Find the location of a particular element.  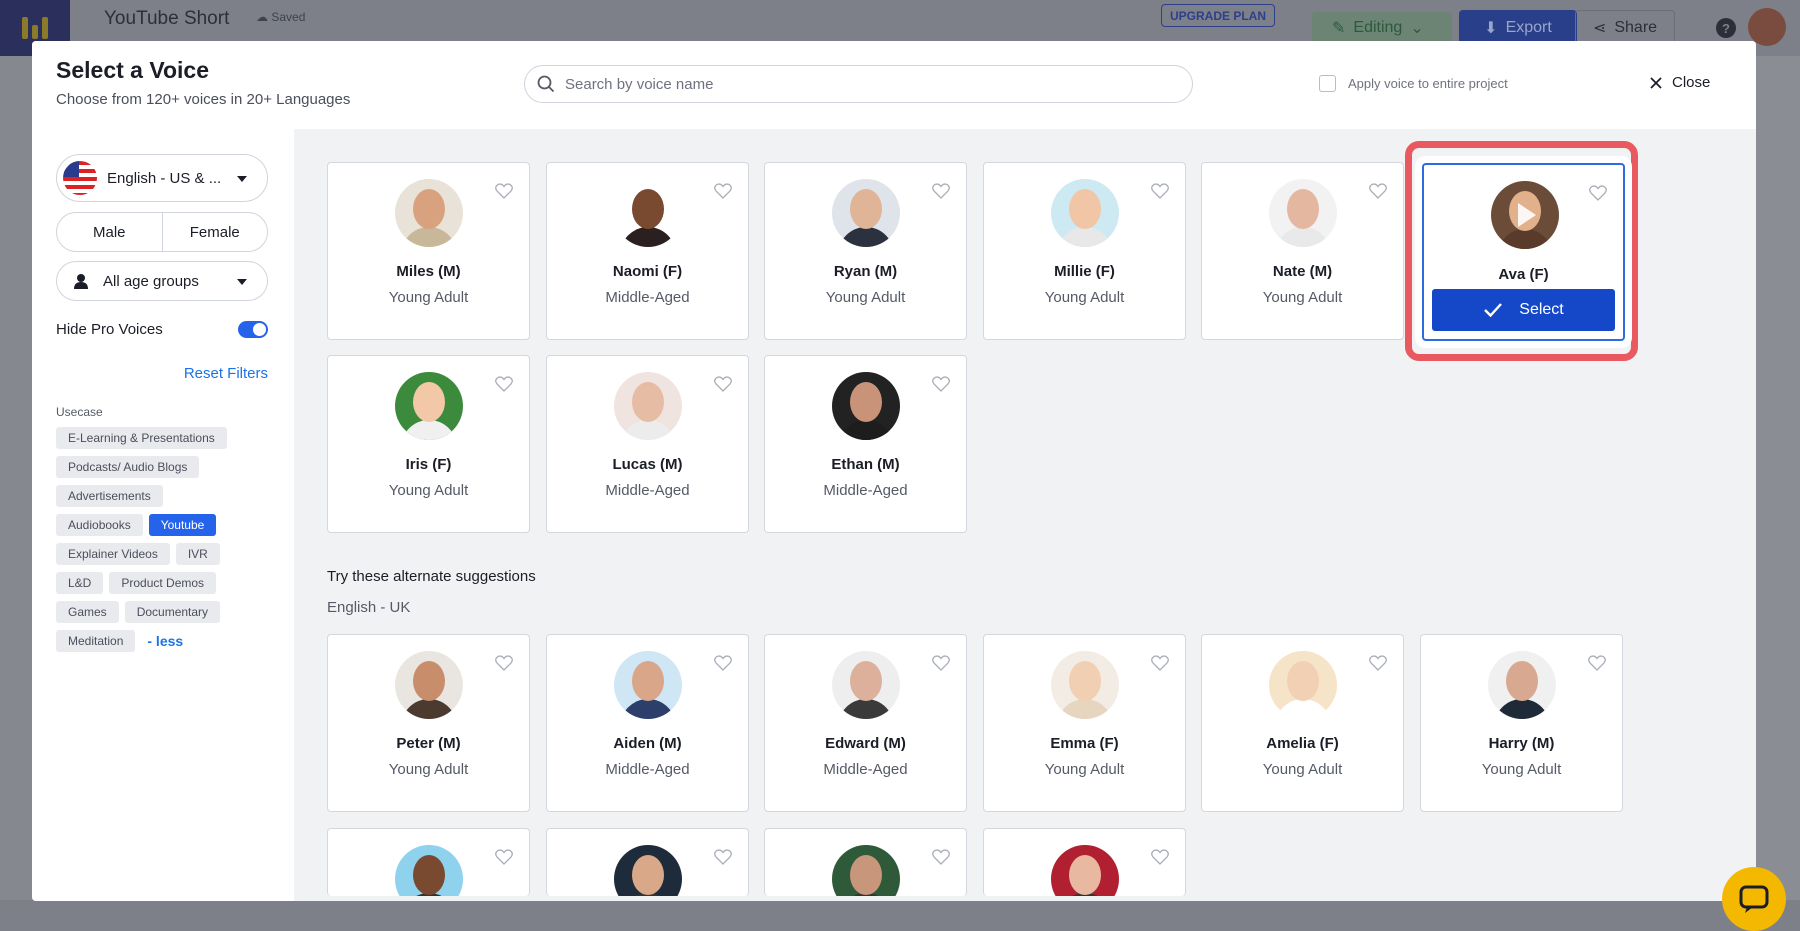

voice-name: Ava (F) is located at coordinates (1523, 274).